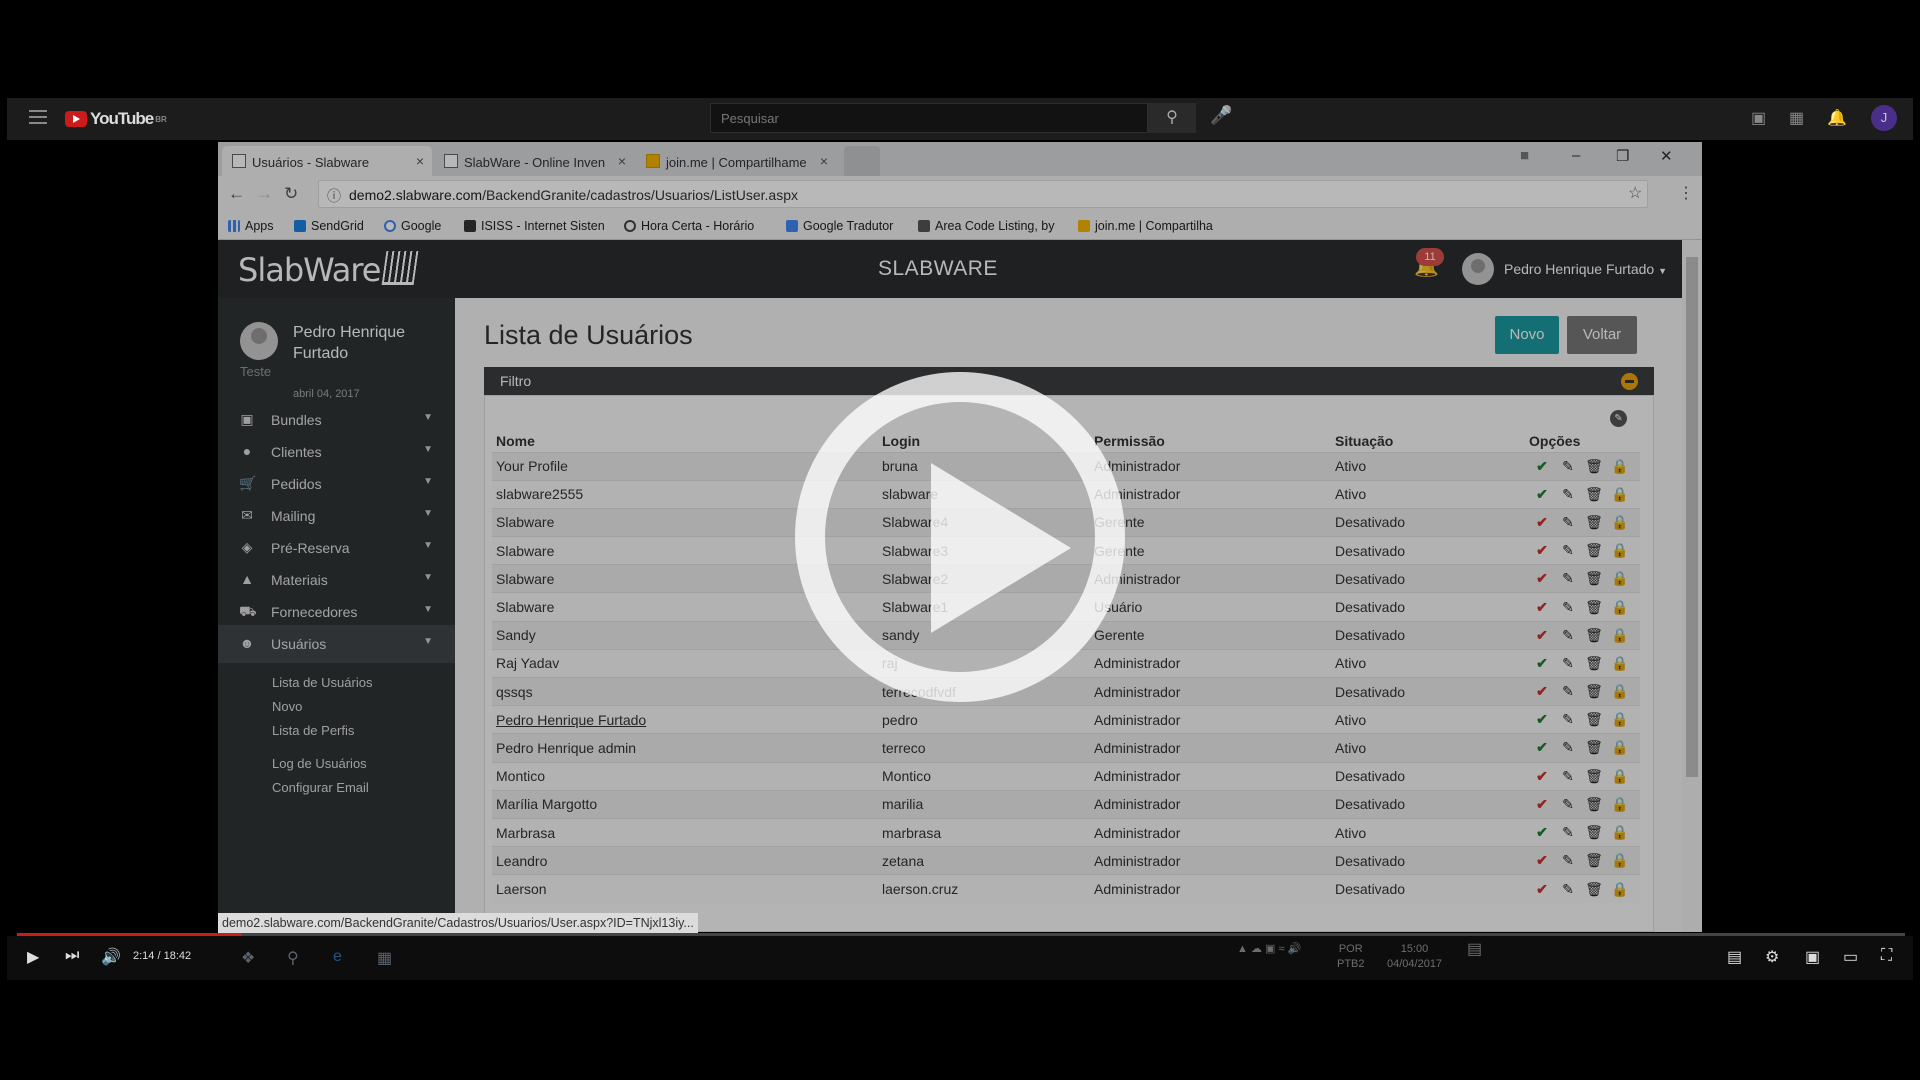 The width and height of the screenshot is (1920, 1080). Describe the element at coordinates (1145, 226) in the screenshot. I see `bookmark-joinme: join.me | Compartilha` at that location.